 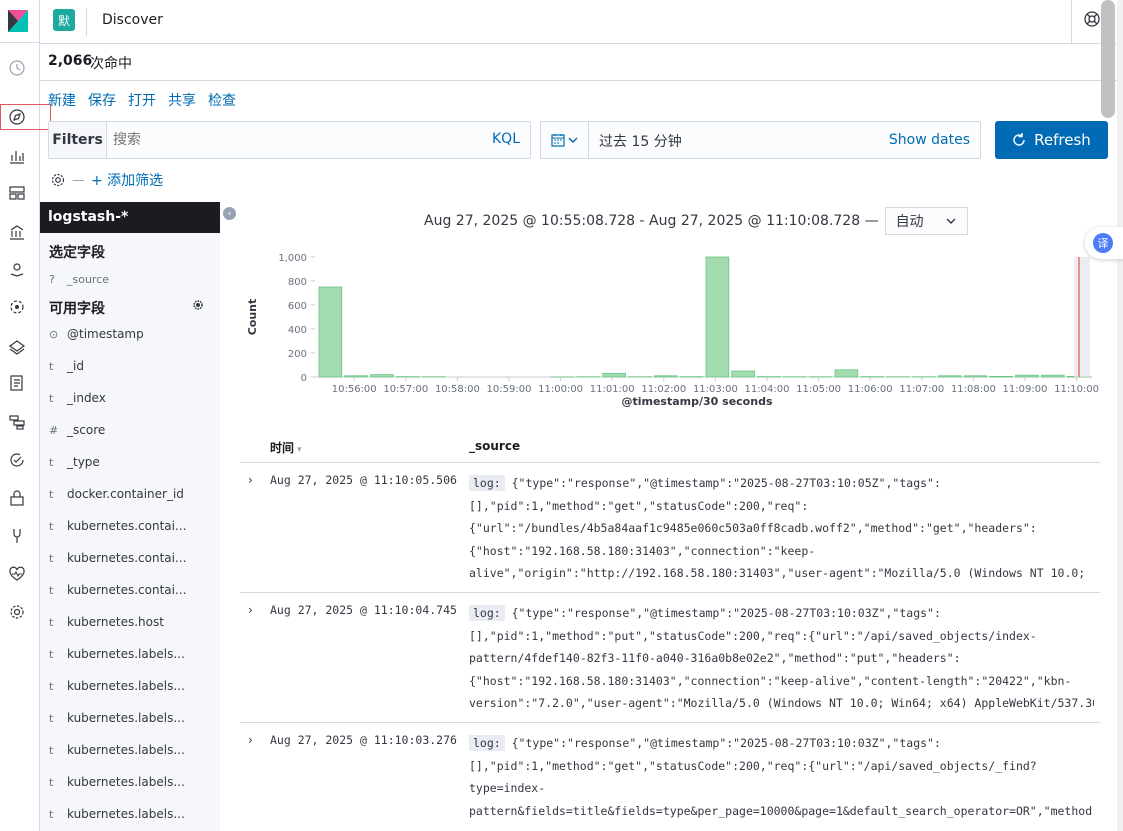 I want to click on canvas-icon, so click(x=17, y=232).